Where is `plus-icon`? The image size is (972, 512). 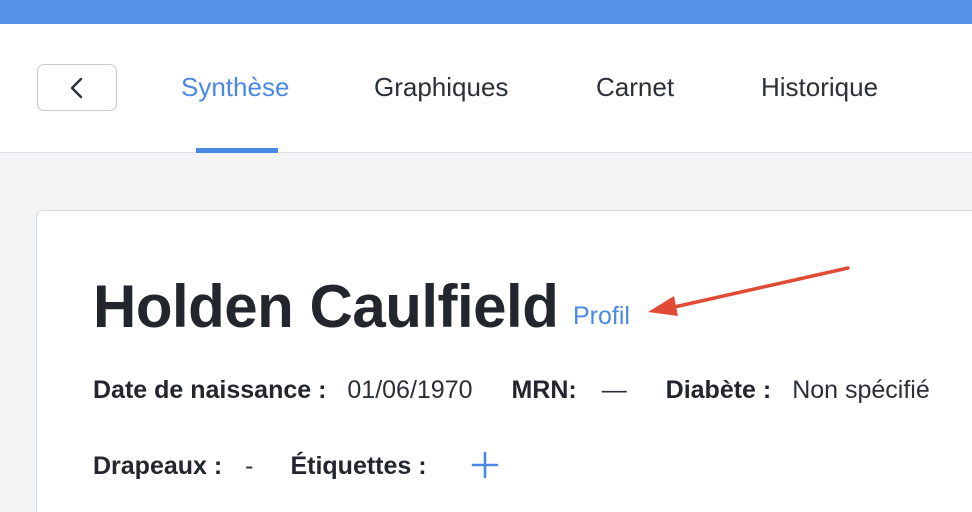 plus-icon is located at coordinates (485, 465).